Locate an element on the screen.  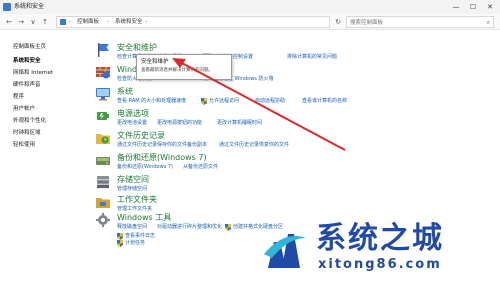
maximize-button: ☐ is located at coordinates (473, 7).